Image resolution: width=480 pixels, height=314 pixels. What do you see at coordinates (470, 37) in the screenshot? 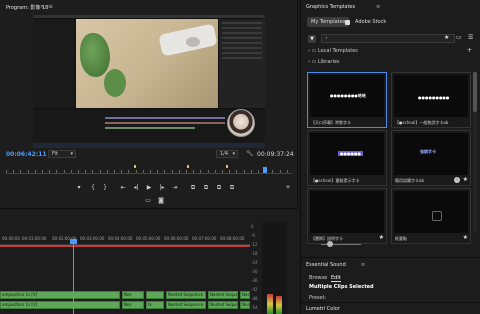
I see `list-icon: ☰` at bounding box center [470, 37].